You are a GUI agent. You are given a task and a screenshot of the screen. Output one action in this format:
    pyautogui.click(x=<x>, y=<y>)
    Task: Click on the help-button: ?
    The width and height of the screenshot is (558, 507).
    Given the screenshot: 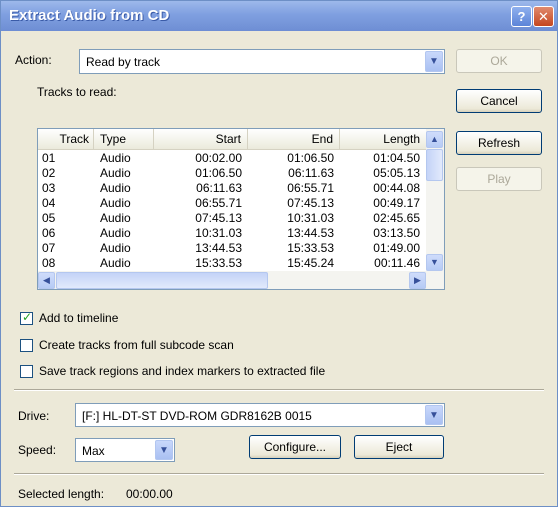 What is the action you would take?
    pyautogui.click(x=521, y=16)
    